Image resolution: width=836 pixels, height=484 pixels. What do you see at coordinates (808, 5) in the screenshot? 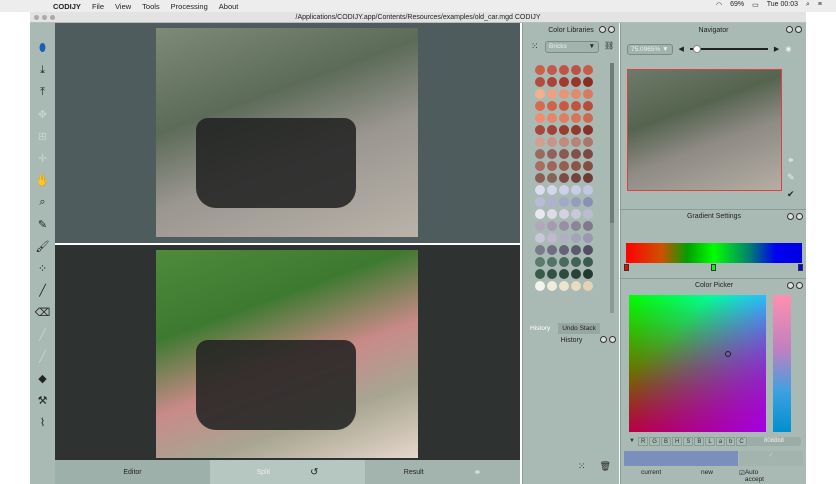
I see `search-icon: ⌕` at bounding box center [808, 5].